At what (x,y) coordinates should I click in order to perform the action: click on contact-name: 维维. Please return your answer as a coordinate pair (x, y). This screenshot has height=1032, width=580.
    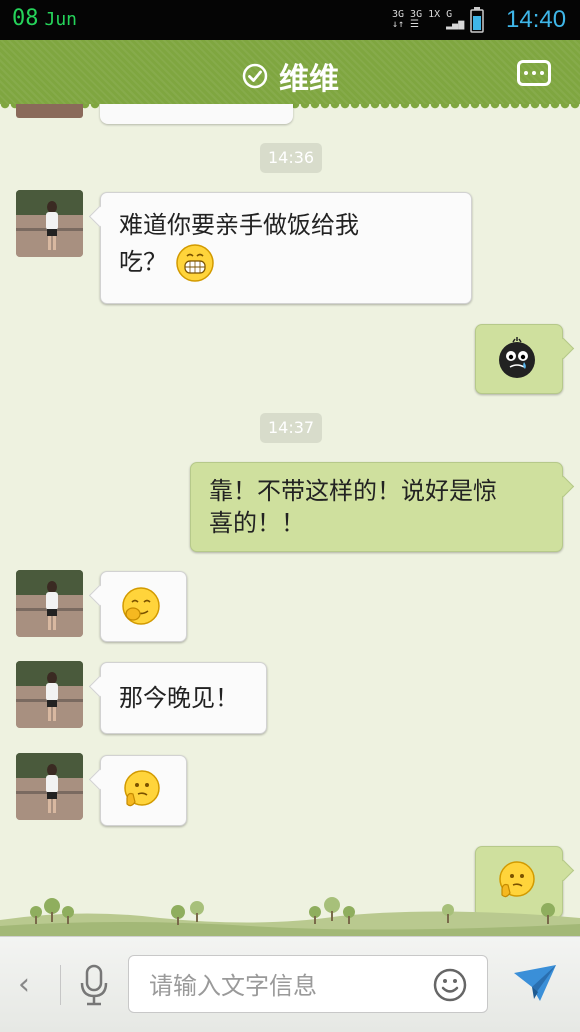
    Looking at the image, I should click on (309, 76).